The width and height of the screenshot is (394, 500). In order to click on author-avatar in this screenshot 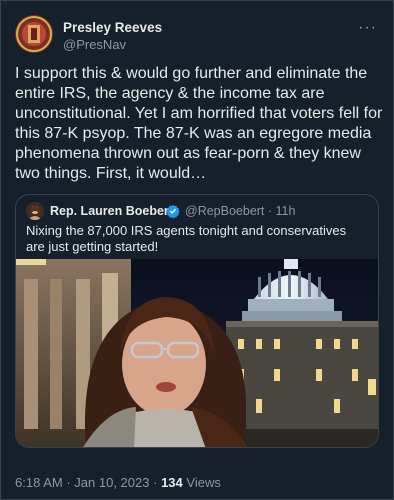, I will do `click(34, 34)`.